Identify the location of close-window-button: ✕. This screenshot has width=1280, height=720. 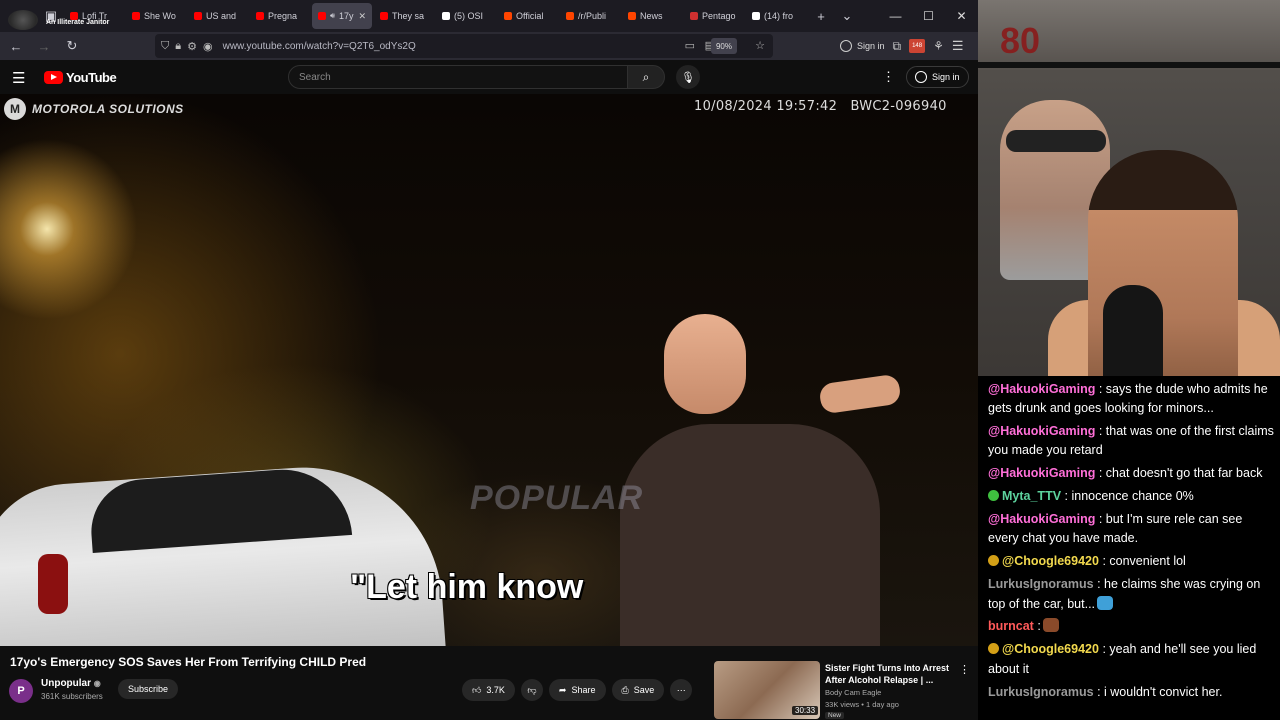
(961, 16).